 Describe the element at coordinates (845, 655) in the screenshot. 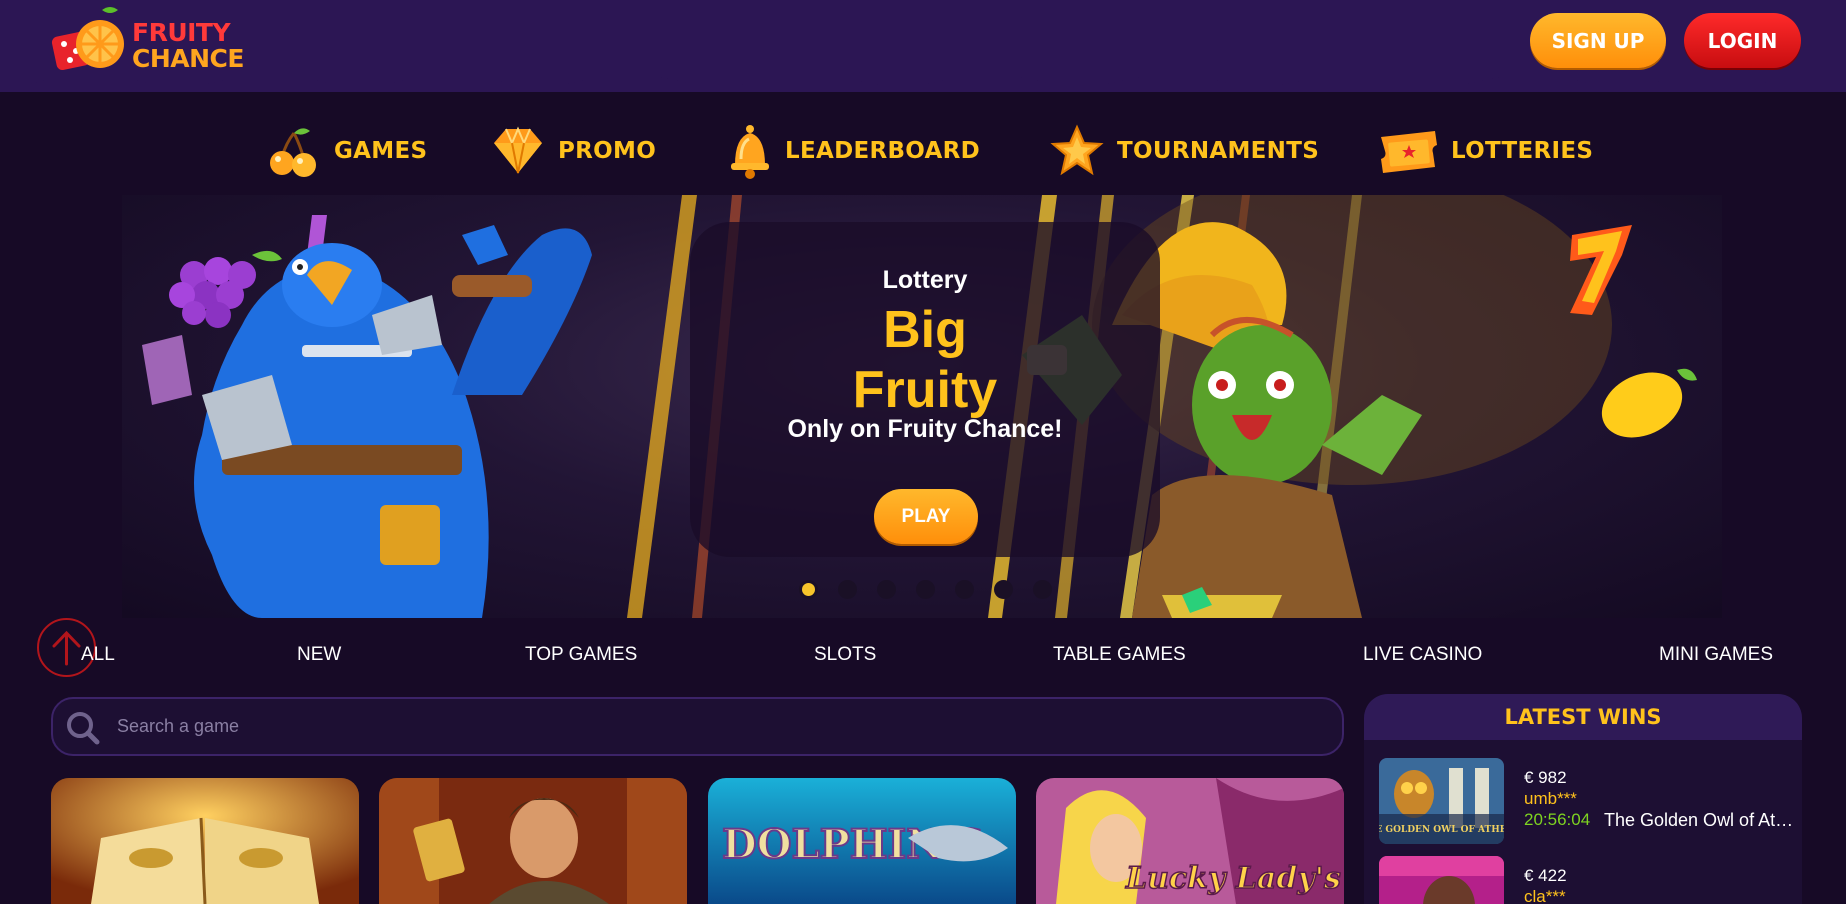

I see `tab-slots: SLOTS` at that location.